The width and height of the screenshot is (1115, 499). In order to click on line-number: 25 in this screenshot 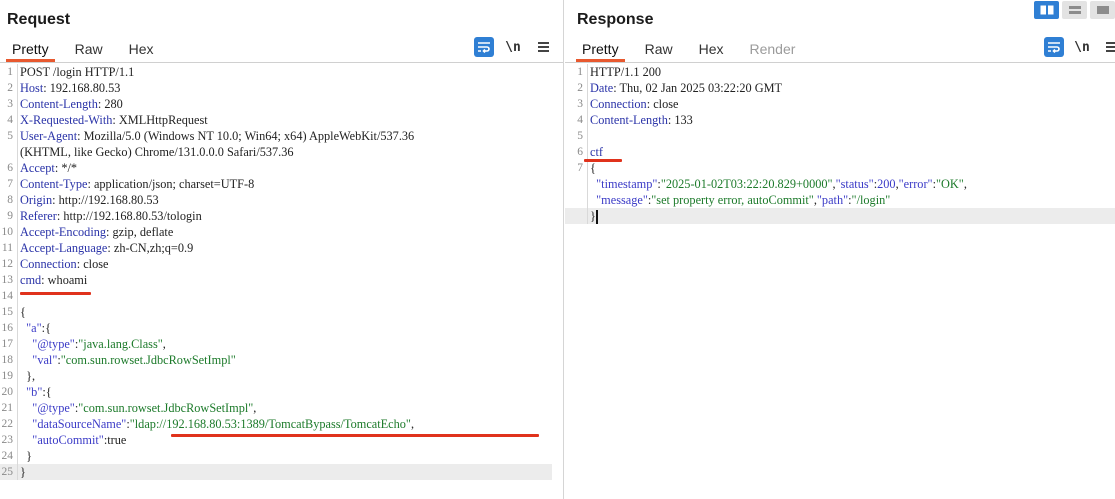, I will do `click(7, 472)`.